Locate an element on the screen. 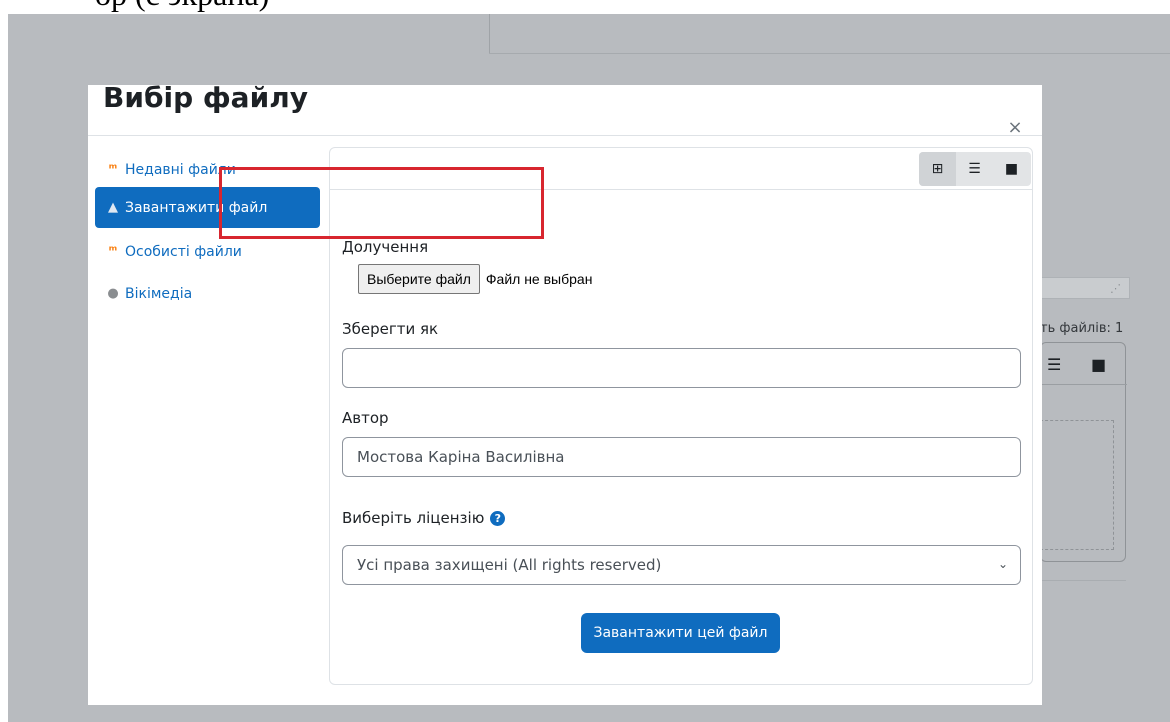  license-label: Виберіть ліцензію? is located at coordinates (424, 518).